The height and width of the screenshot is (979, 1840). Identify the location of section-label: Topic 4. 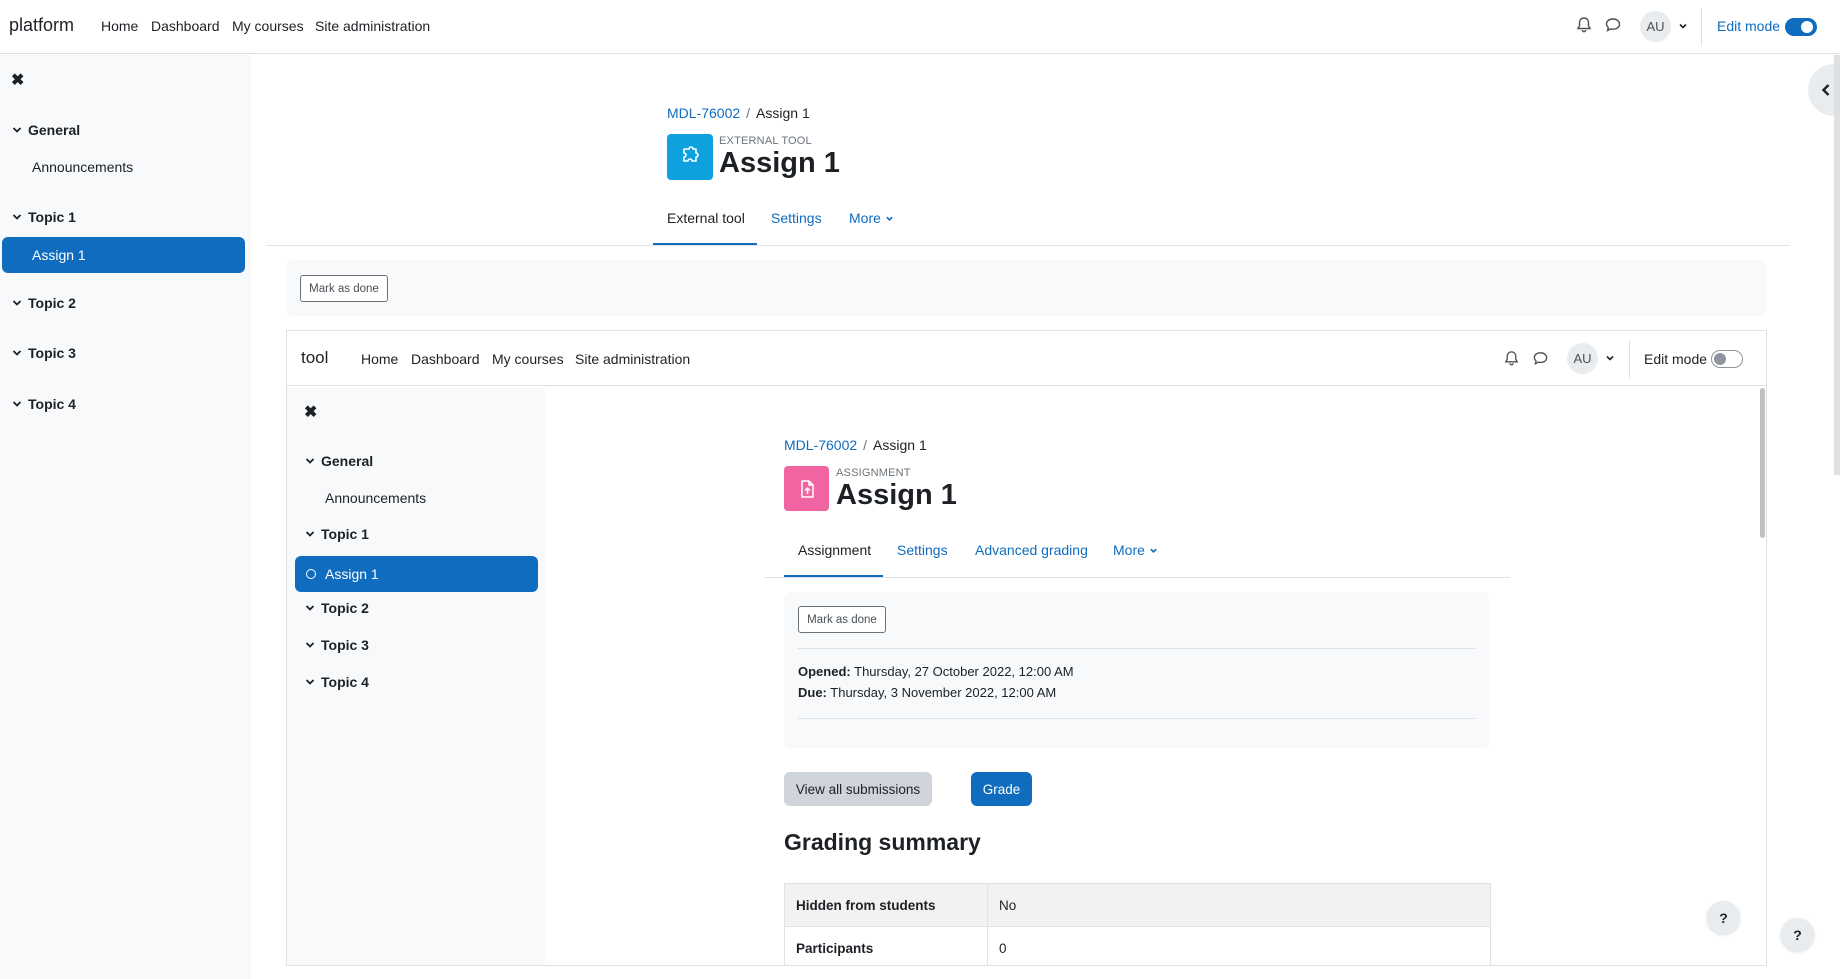
(345, 682).